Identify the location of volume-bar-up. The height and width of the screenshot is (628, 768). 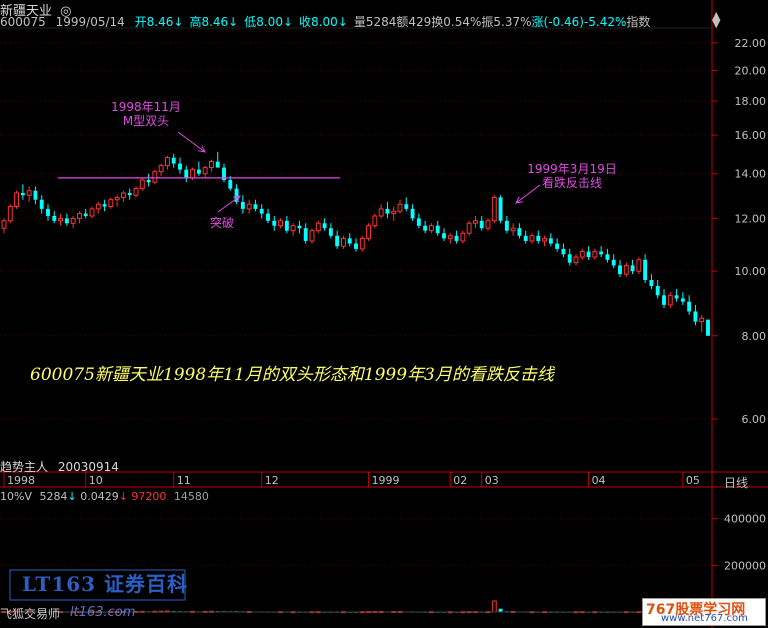
(494, 606).